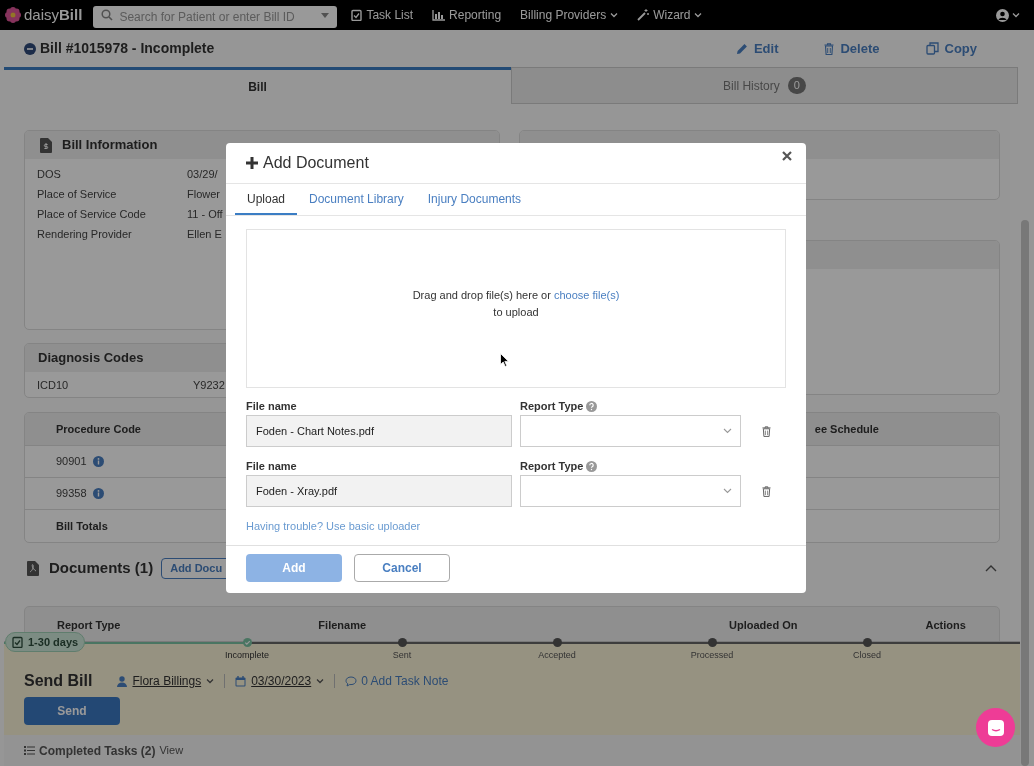 The height and width of the screenshot is (766, 1034). Describe the element at coordinates (203, 194) in the screenshot. I see `field-value: Flower` at that location.